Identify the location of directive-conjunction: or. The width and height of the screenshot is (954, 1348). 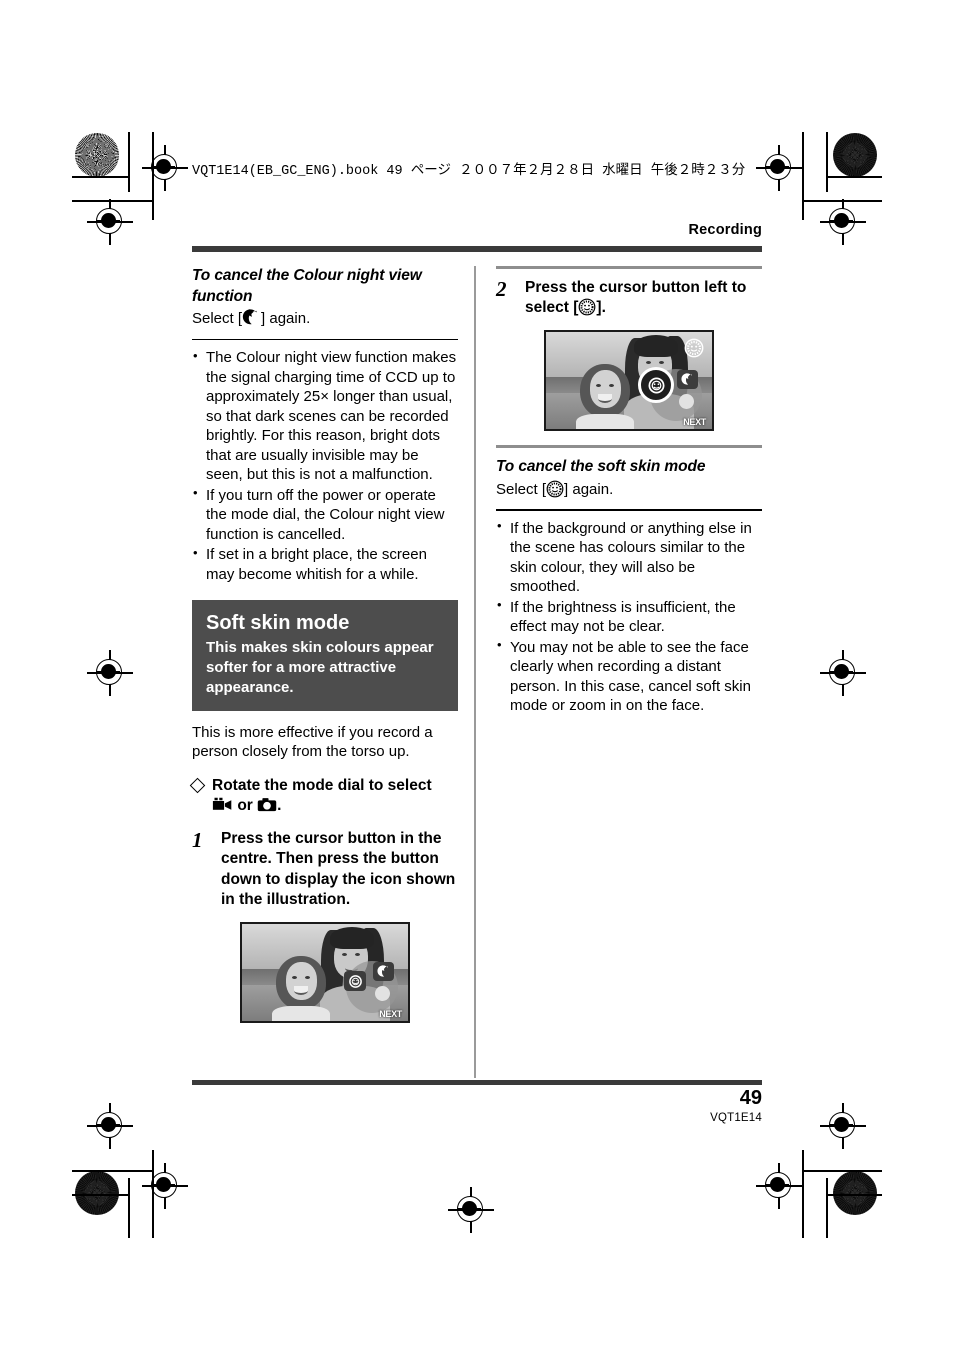
(245, 806).